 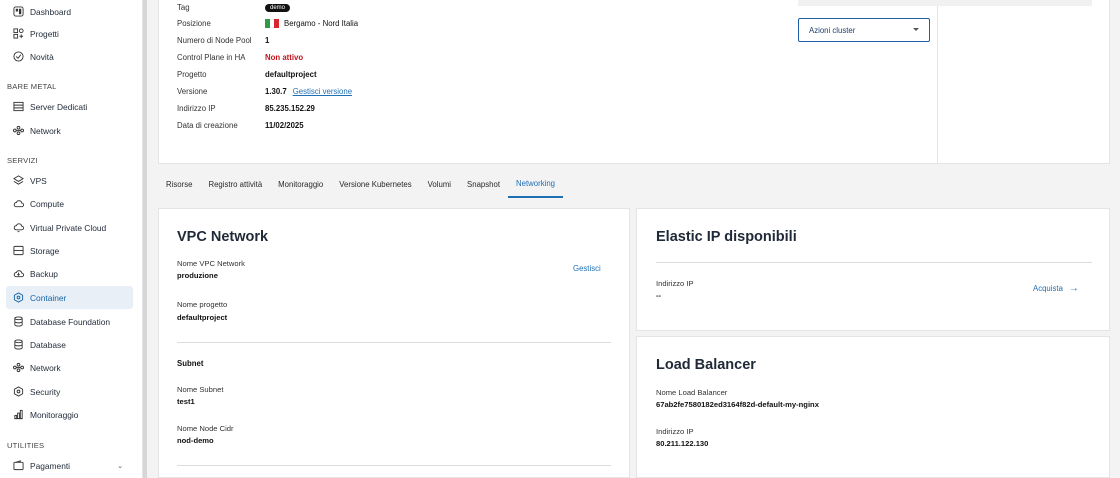 I want to click on info-row-posizione: Posizione Bergamo - Nord Italia, so click(x=267, y=23).